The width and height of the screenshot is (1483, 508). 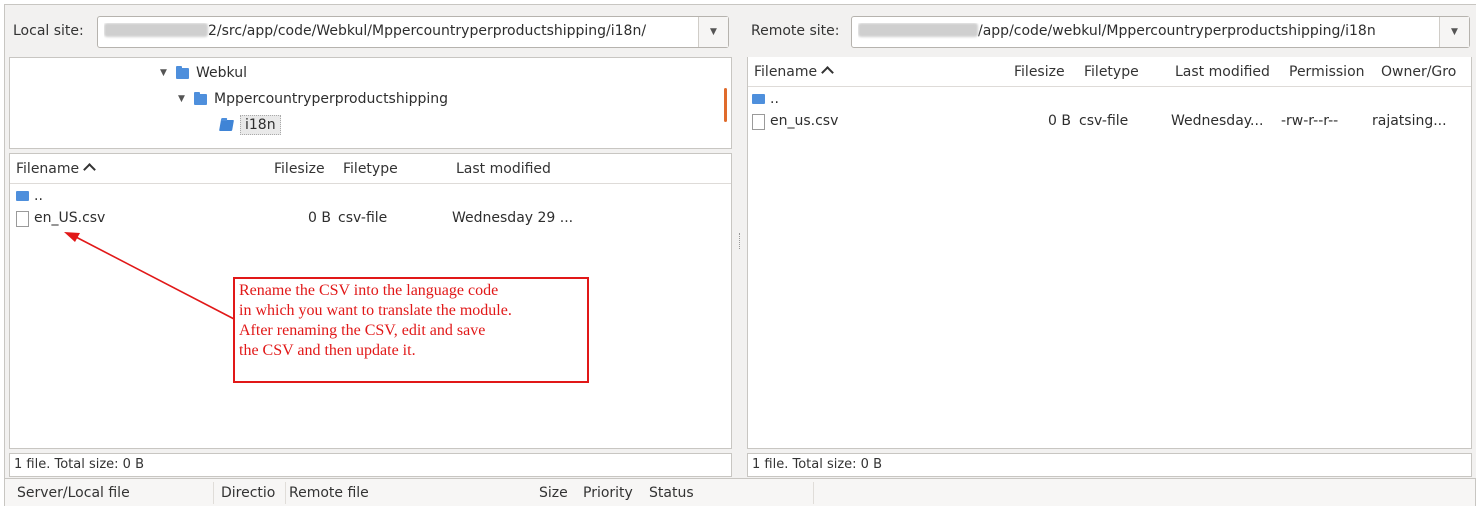 I want to click on tree-item-webkul: ▼ Webkul, so click(x=203, y=73).